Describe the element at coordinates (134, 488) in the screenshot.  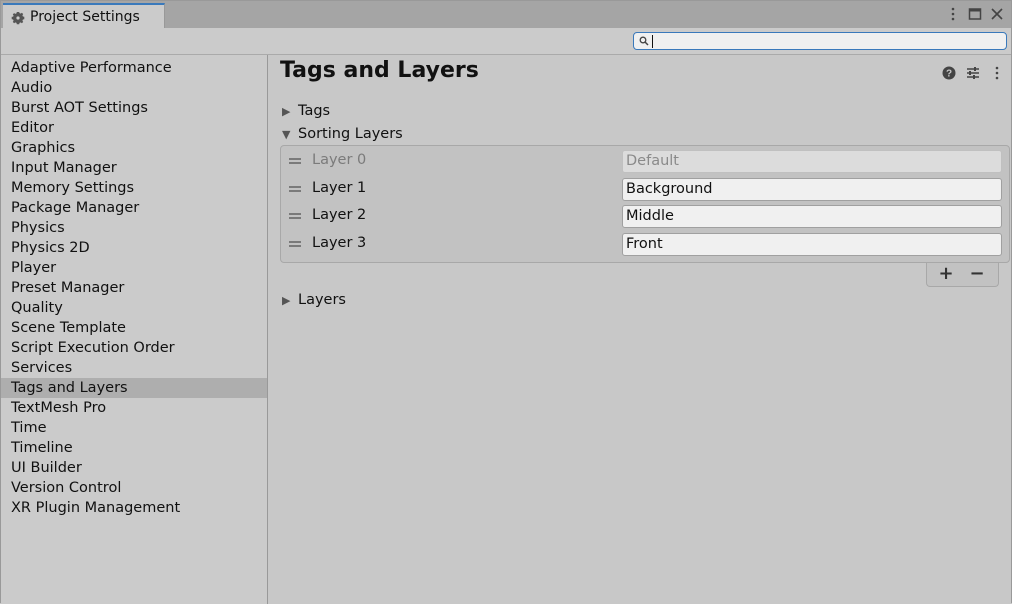
I see `sidebar-item-version-control: Version Control` at that location.